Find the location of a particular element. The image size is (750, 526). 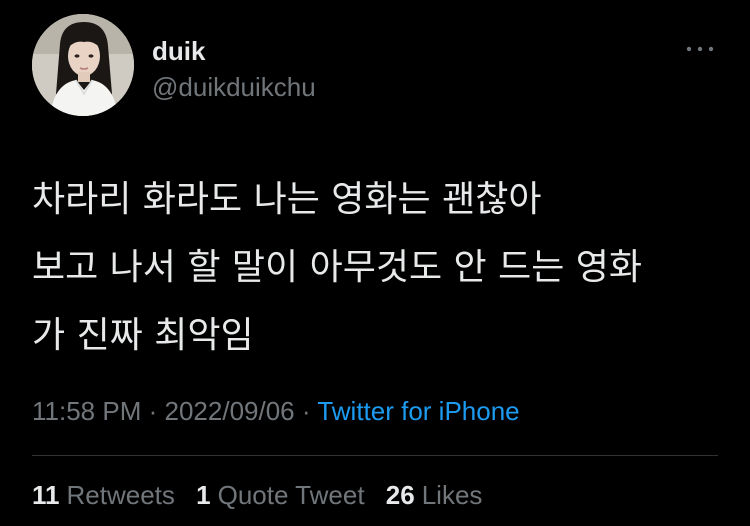

likes-label: Likes is located at coordinates (452, 495).